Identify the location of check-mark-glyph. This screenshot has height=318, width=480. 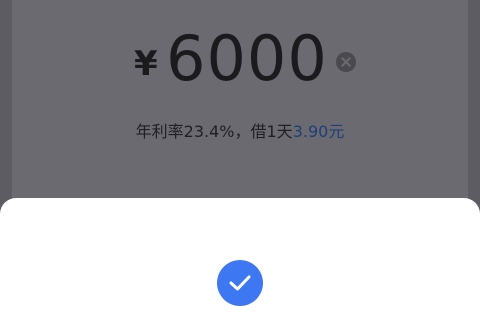
(240, 283).